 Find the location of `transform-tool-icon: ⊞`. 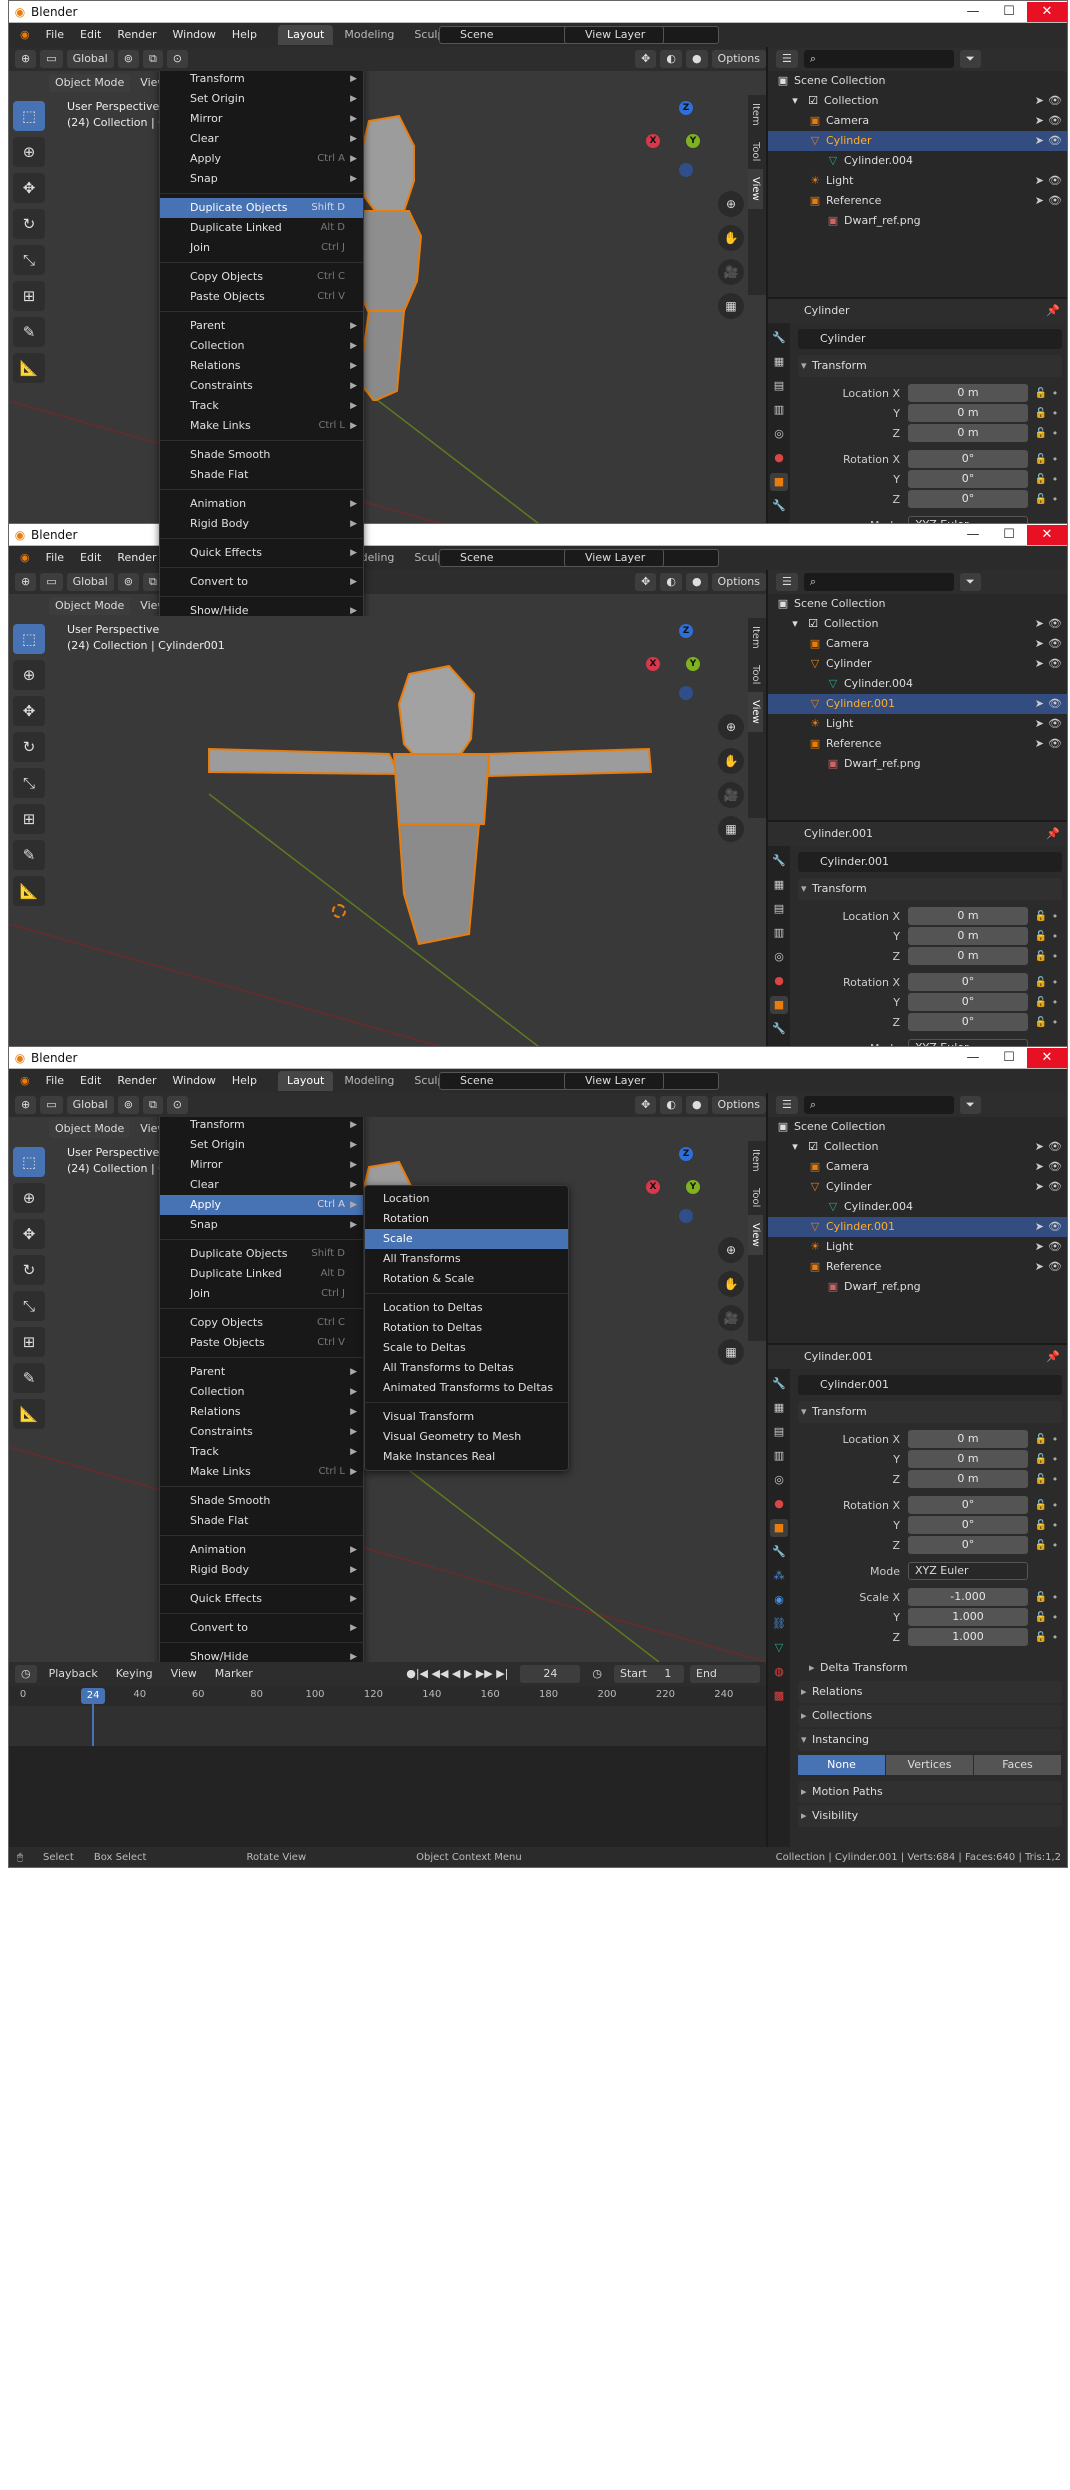

transform-tool-icon: ⊞ is located at coordinates (29, 819).